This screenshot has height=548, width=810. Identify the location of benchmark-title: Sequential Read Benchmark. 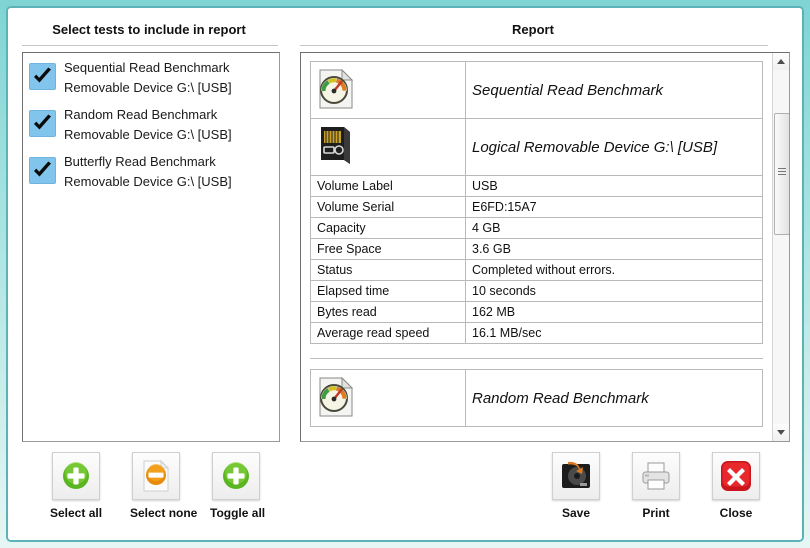
(614, 90).